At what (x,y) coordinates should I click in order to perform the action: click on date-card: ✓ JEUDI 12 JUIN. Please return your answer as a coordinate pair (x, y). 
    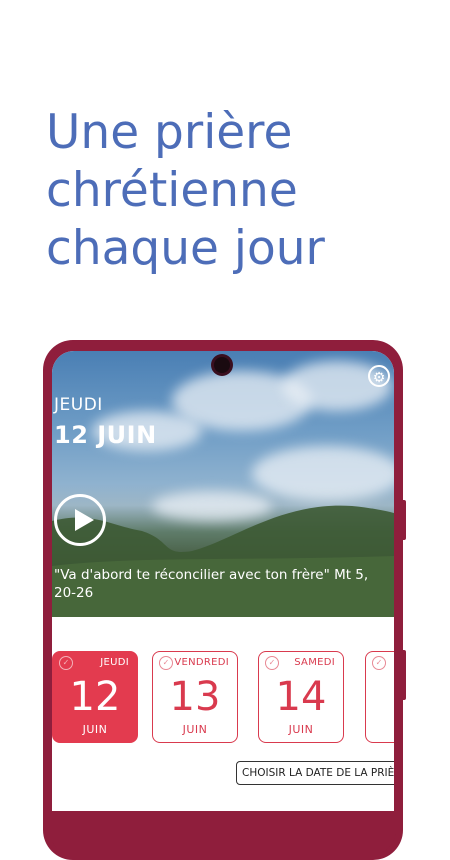
    Looking at the image, I should click on (95, 697).